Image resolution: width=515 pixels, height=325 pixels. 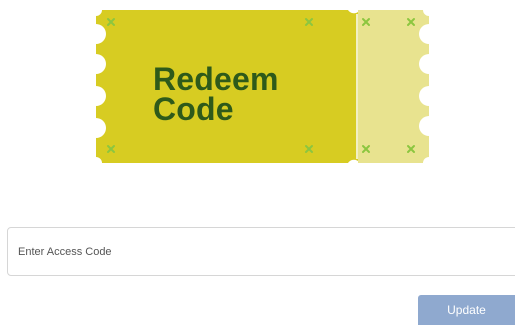 What do you see at coordinates (193, 109) in the screenshot?
I see `ticket-title-line2: Code` at bounding box center [193, 109].